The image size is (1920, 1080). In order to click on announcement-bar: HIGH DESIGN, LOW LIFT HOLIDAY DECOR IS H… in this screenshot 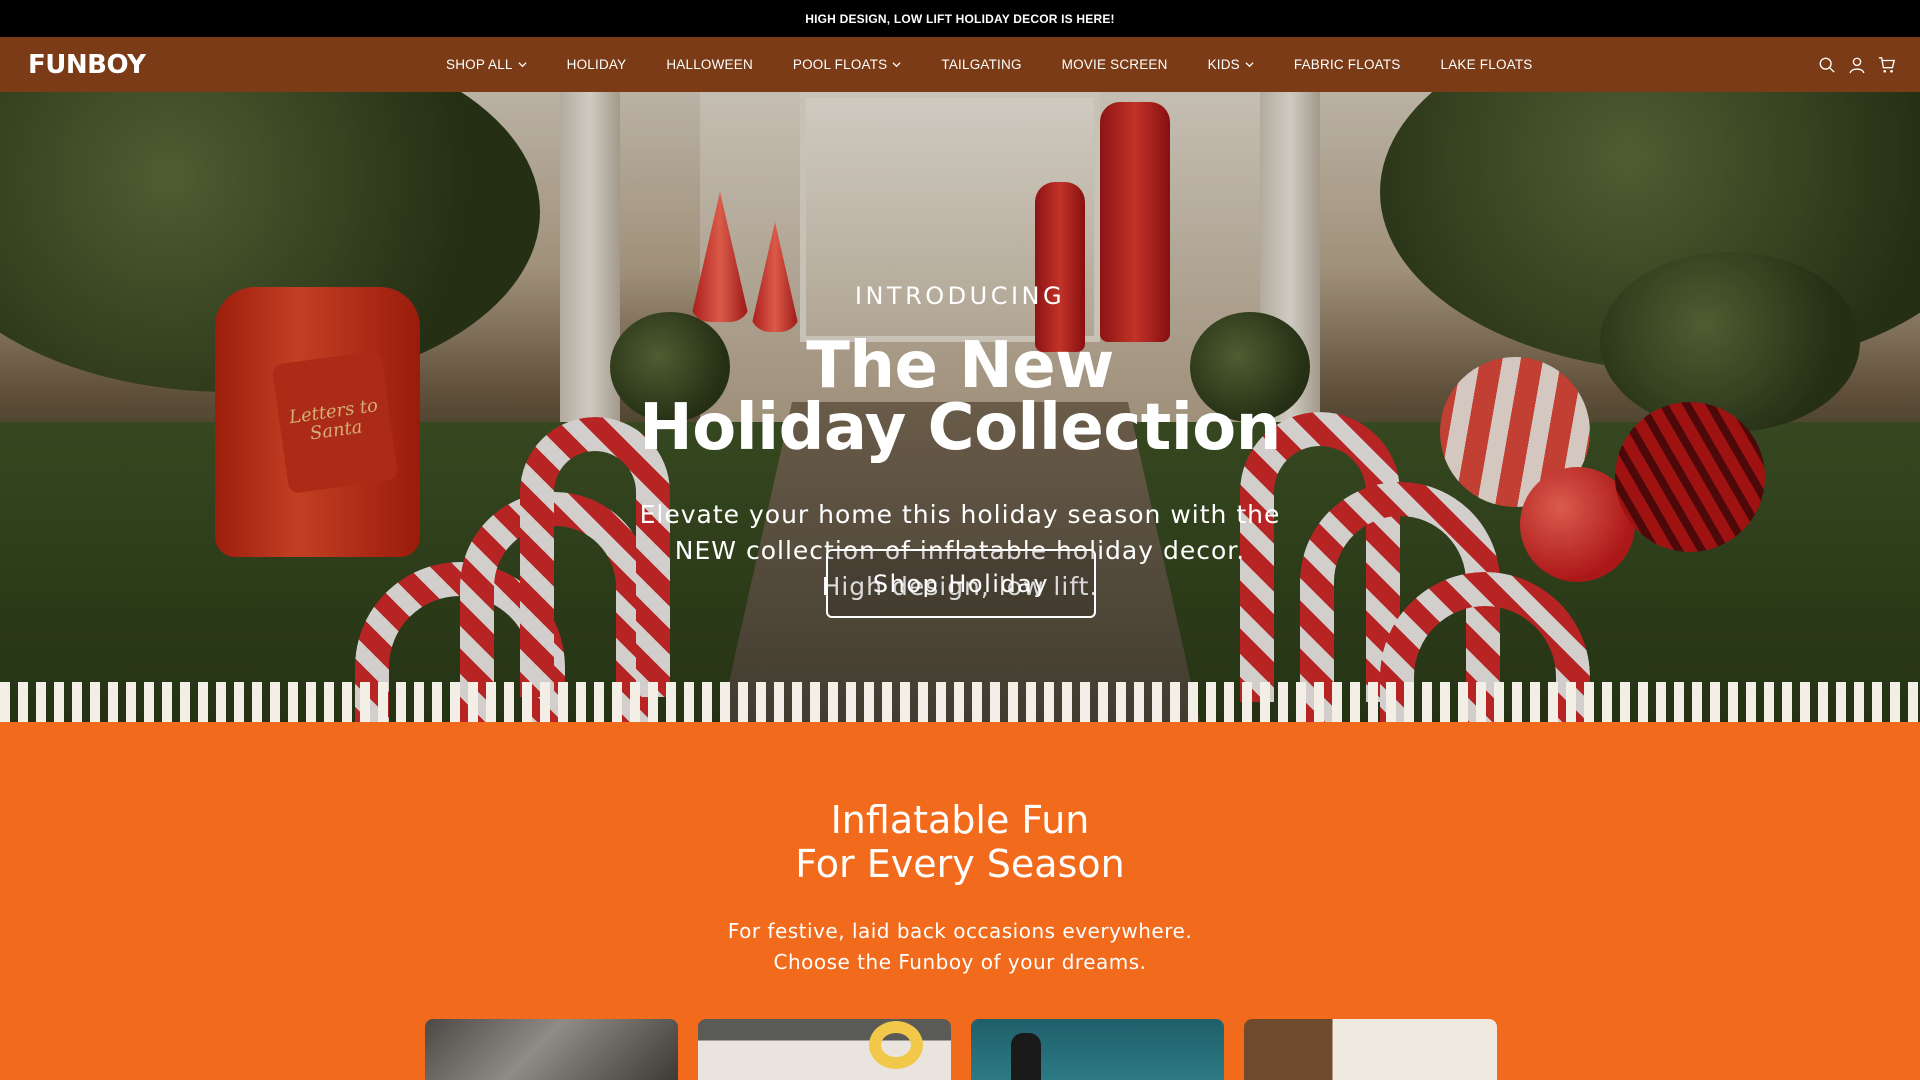, I will do `click(960, 18)`.